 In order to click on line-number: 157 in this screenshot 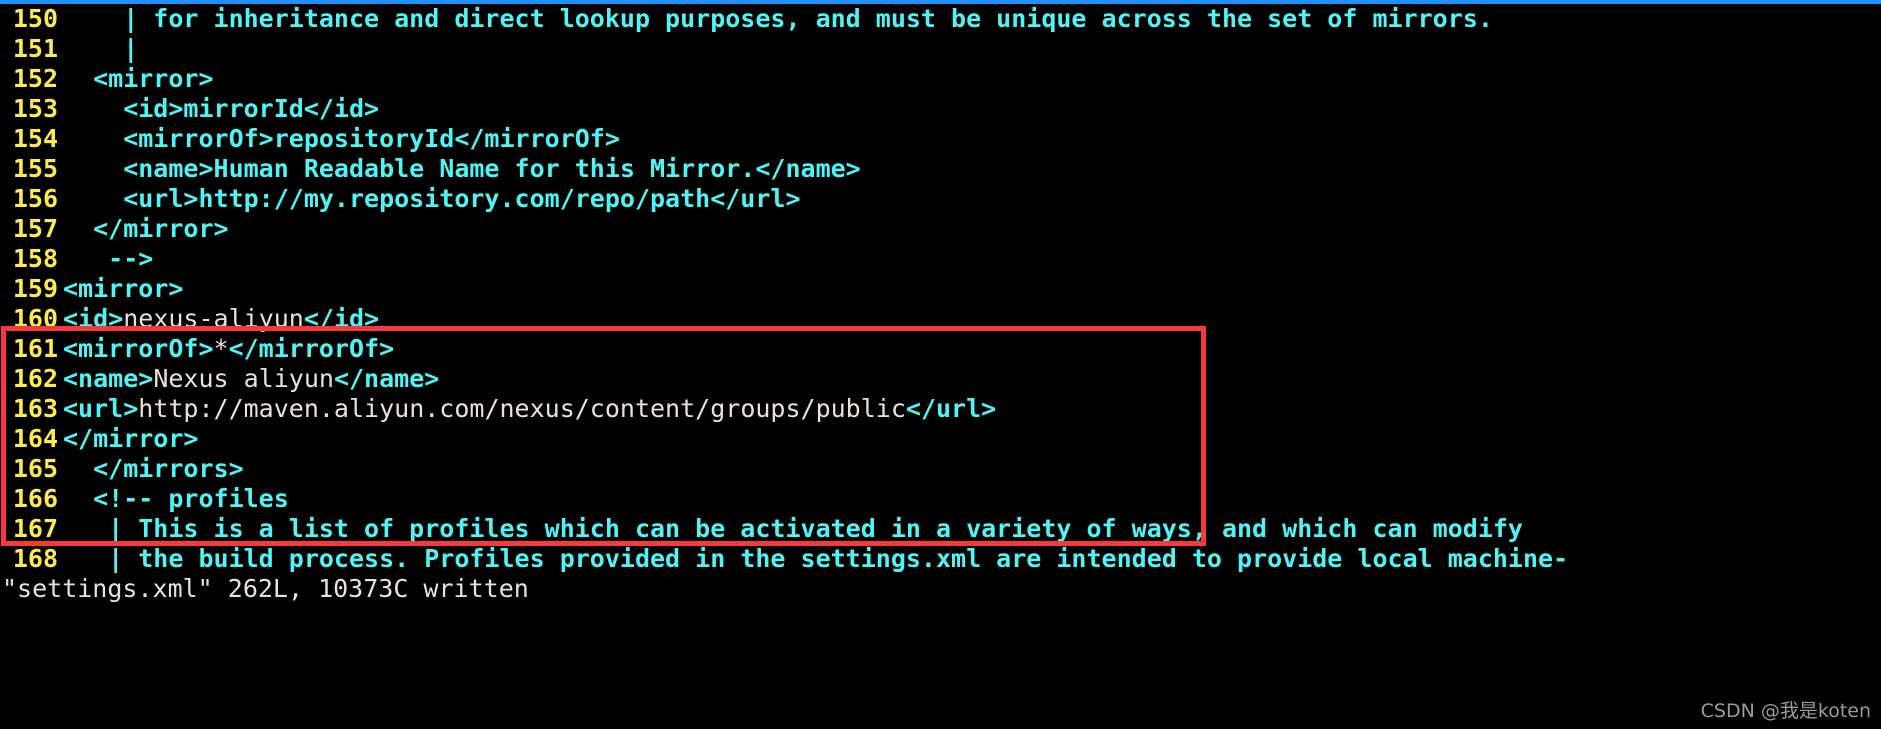, I will do `click(35, 228)`.